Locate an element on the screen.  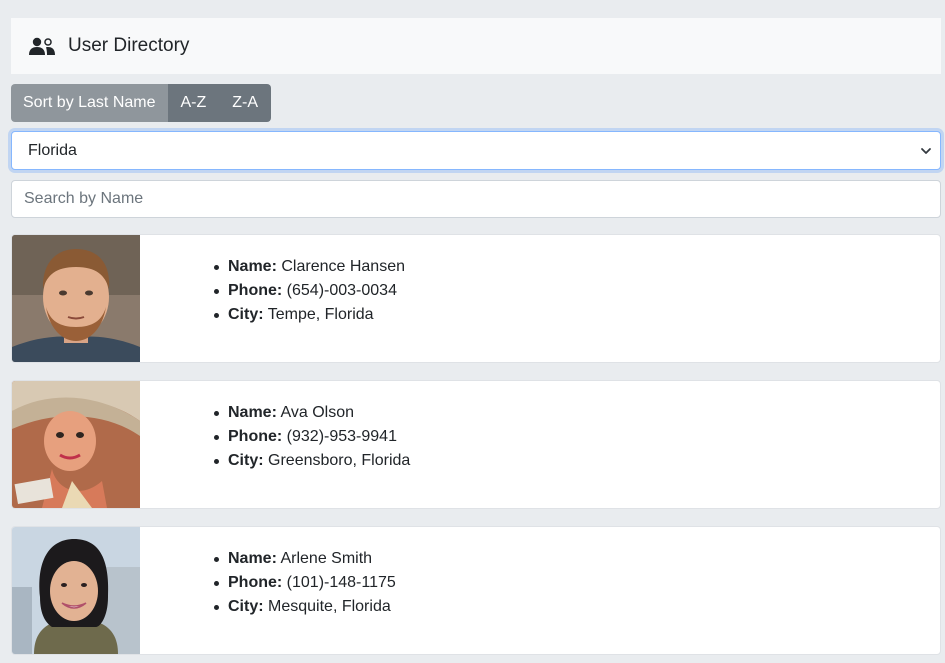
user-city-item: City: Greensboro, Florida is located at coordinates (312, 461).